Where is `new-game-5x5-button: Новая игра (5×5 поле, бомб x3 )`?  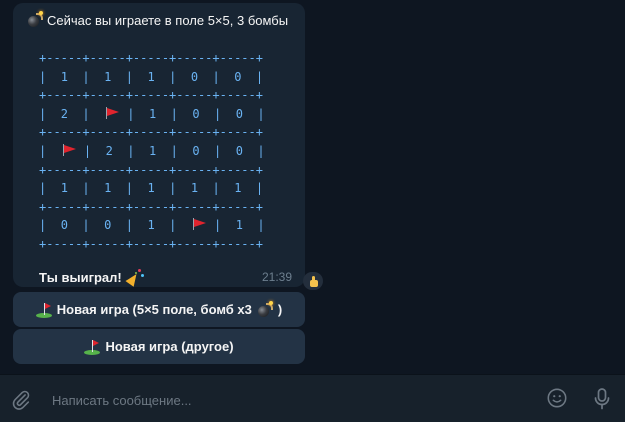
new-game-5x5-button: Новая игра (5×5 поле, бомб x3 ) is located at coordinates (159, 309).